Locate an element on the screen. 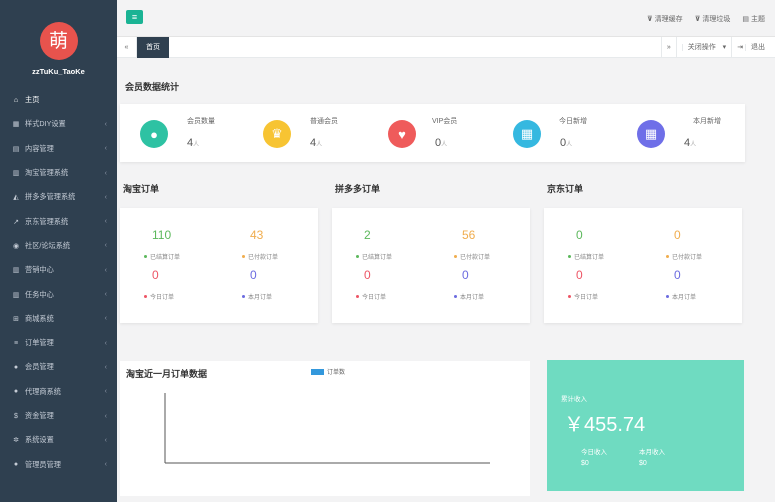 The width and height of the screenshot is (775, 502). stat-label: VIP会员 is located at coordinates (445, 121).